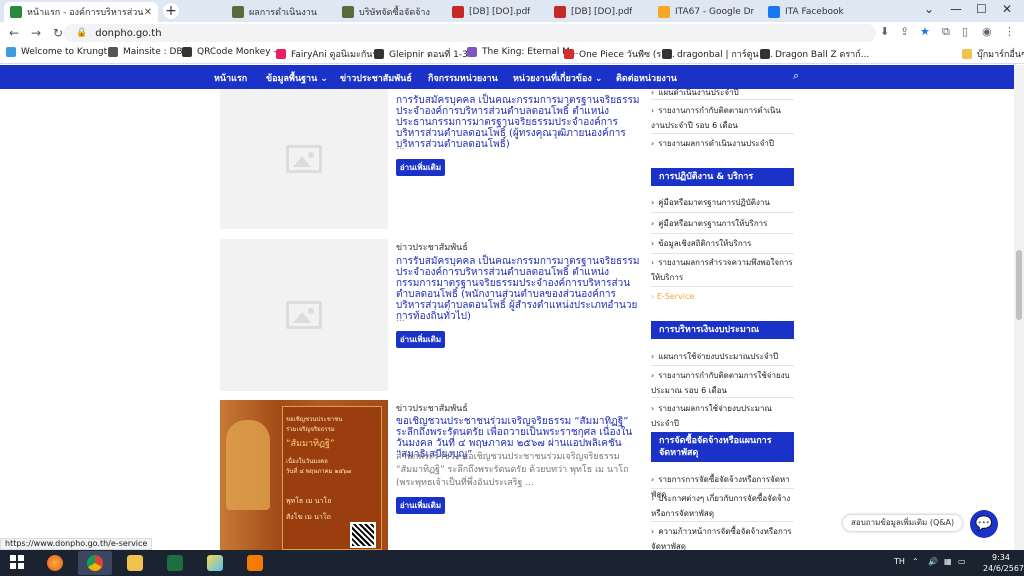 The height and width of the screenshot is (576, 1024). What do you see at coordinates (81, 33) in the screenshot?
I see `lock-icon: 🔒` at bounding box center [81, 33].